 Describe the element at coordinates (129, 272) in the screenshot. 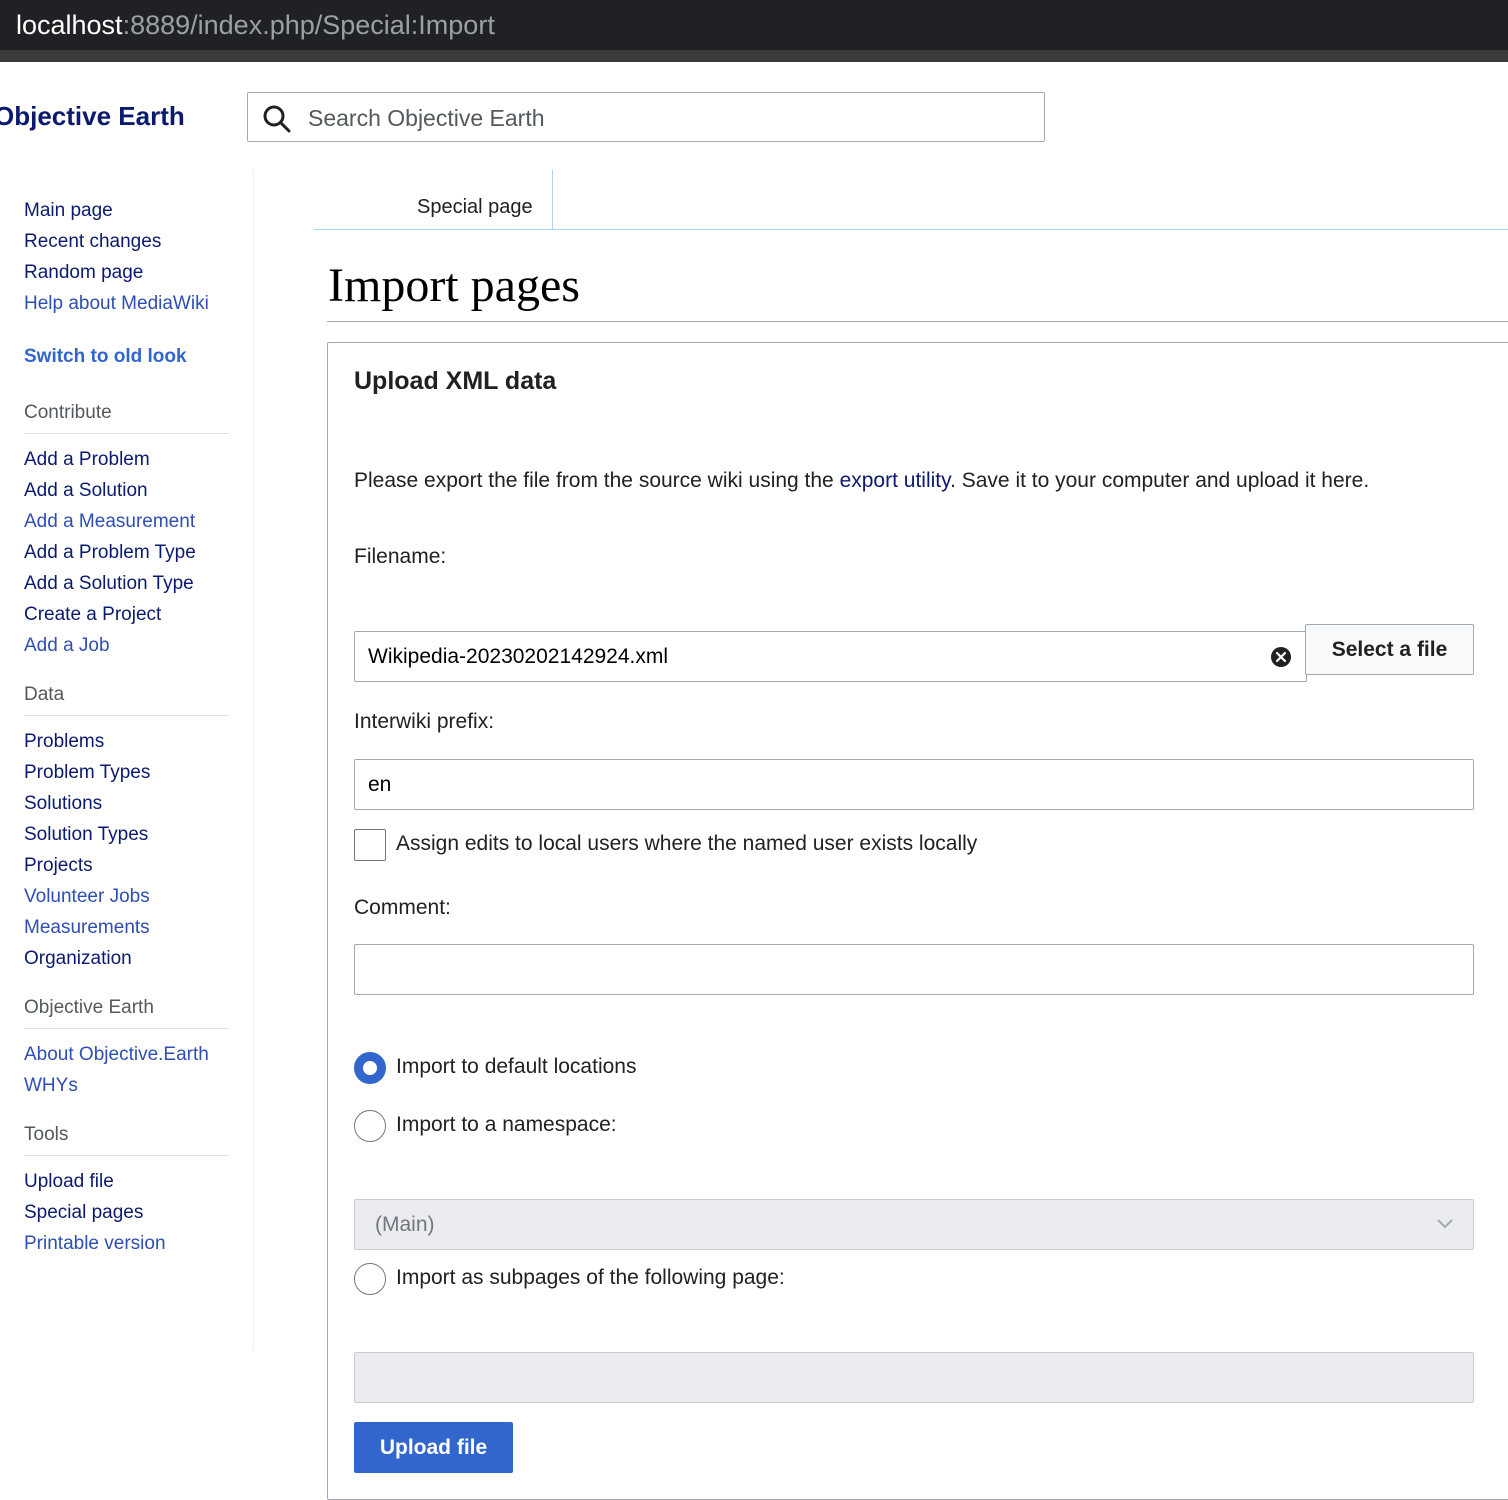

I see `sidebar-item-random-page: Random page` at that location.